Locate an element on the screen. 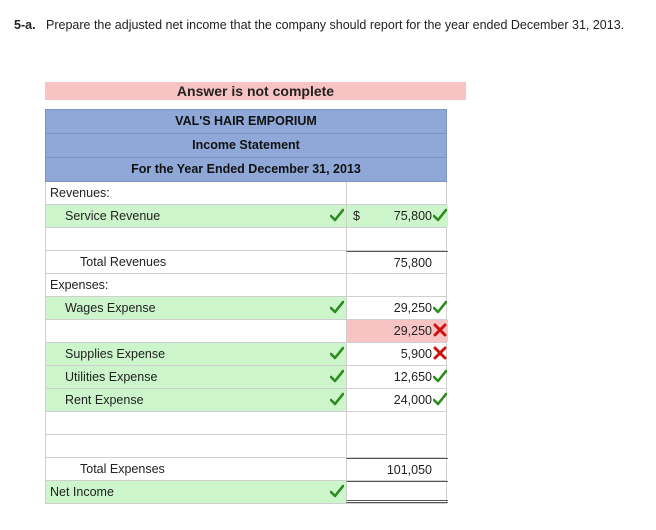 The height and width of the screenshot is (530, 656). wages-expense-label-input: Wages Expense is located at coordinates (196, 308).